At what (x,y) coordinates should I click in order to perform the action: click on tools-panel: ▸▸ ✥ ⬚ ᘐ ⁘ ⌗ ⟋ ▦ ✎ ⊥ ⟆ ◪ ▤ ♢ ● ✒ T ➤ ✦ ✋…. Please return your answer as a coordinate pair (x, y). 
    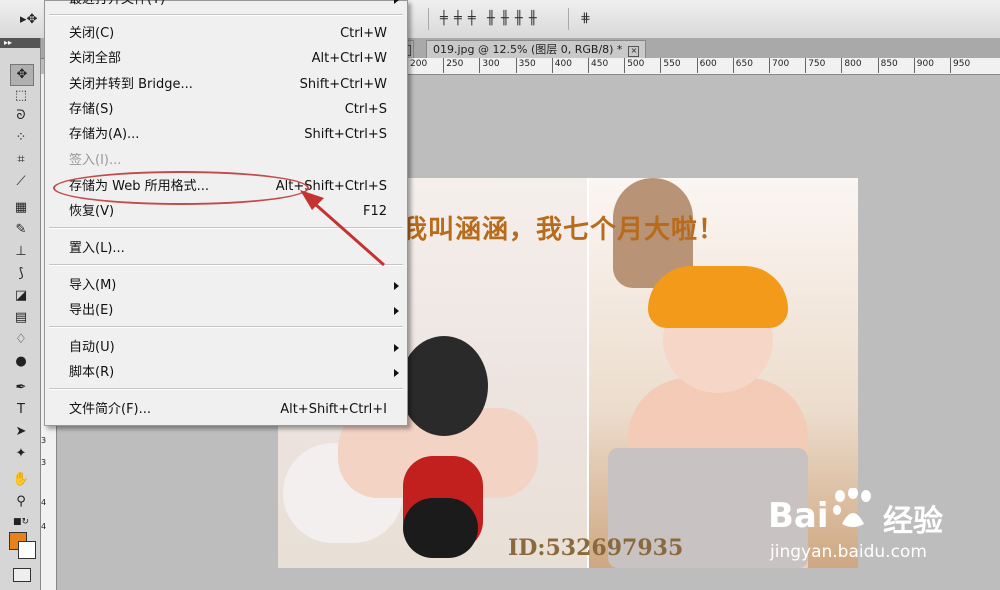
    Looking at the image, I should click on (20, 314).